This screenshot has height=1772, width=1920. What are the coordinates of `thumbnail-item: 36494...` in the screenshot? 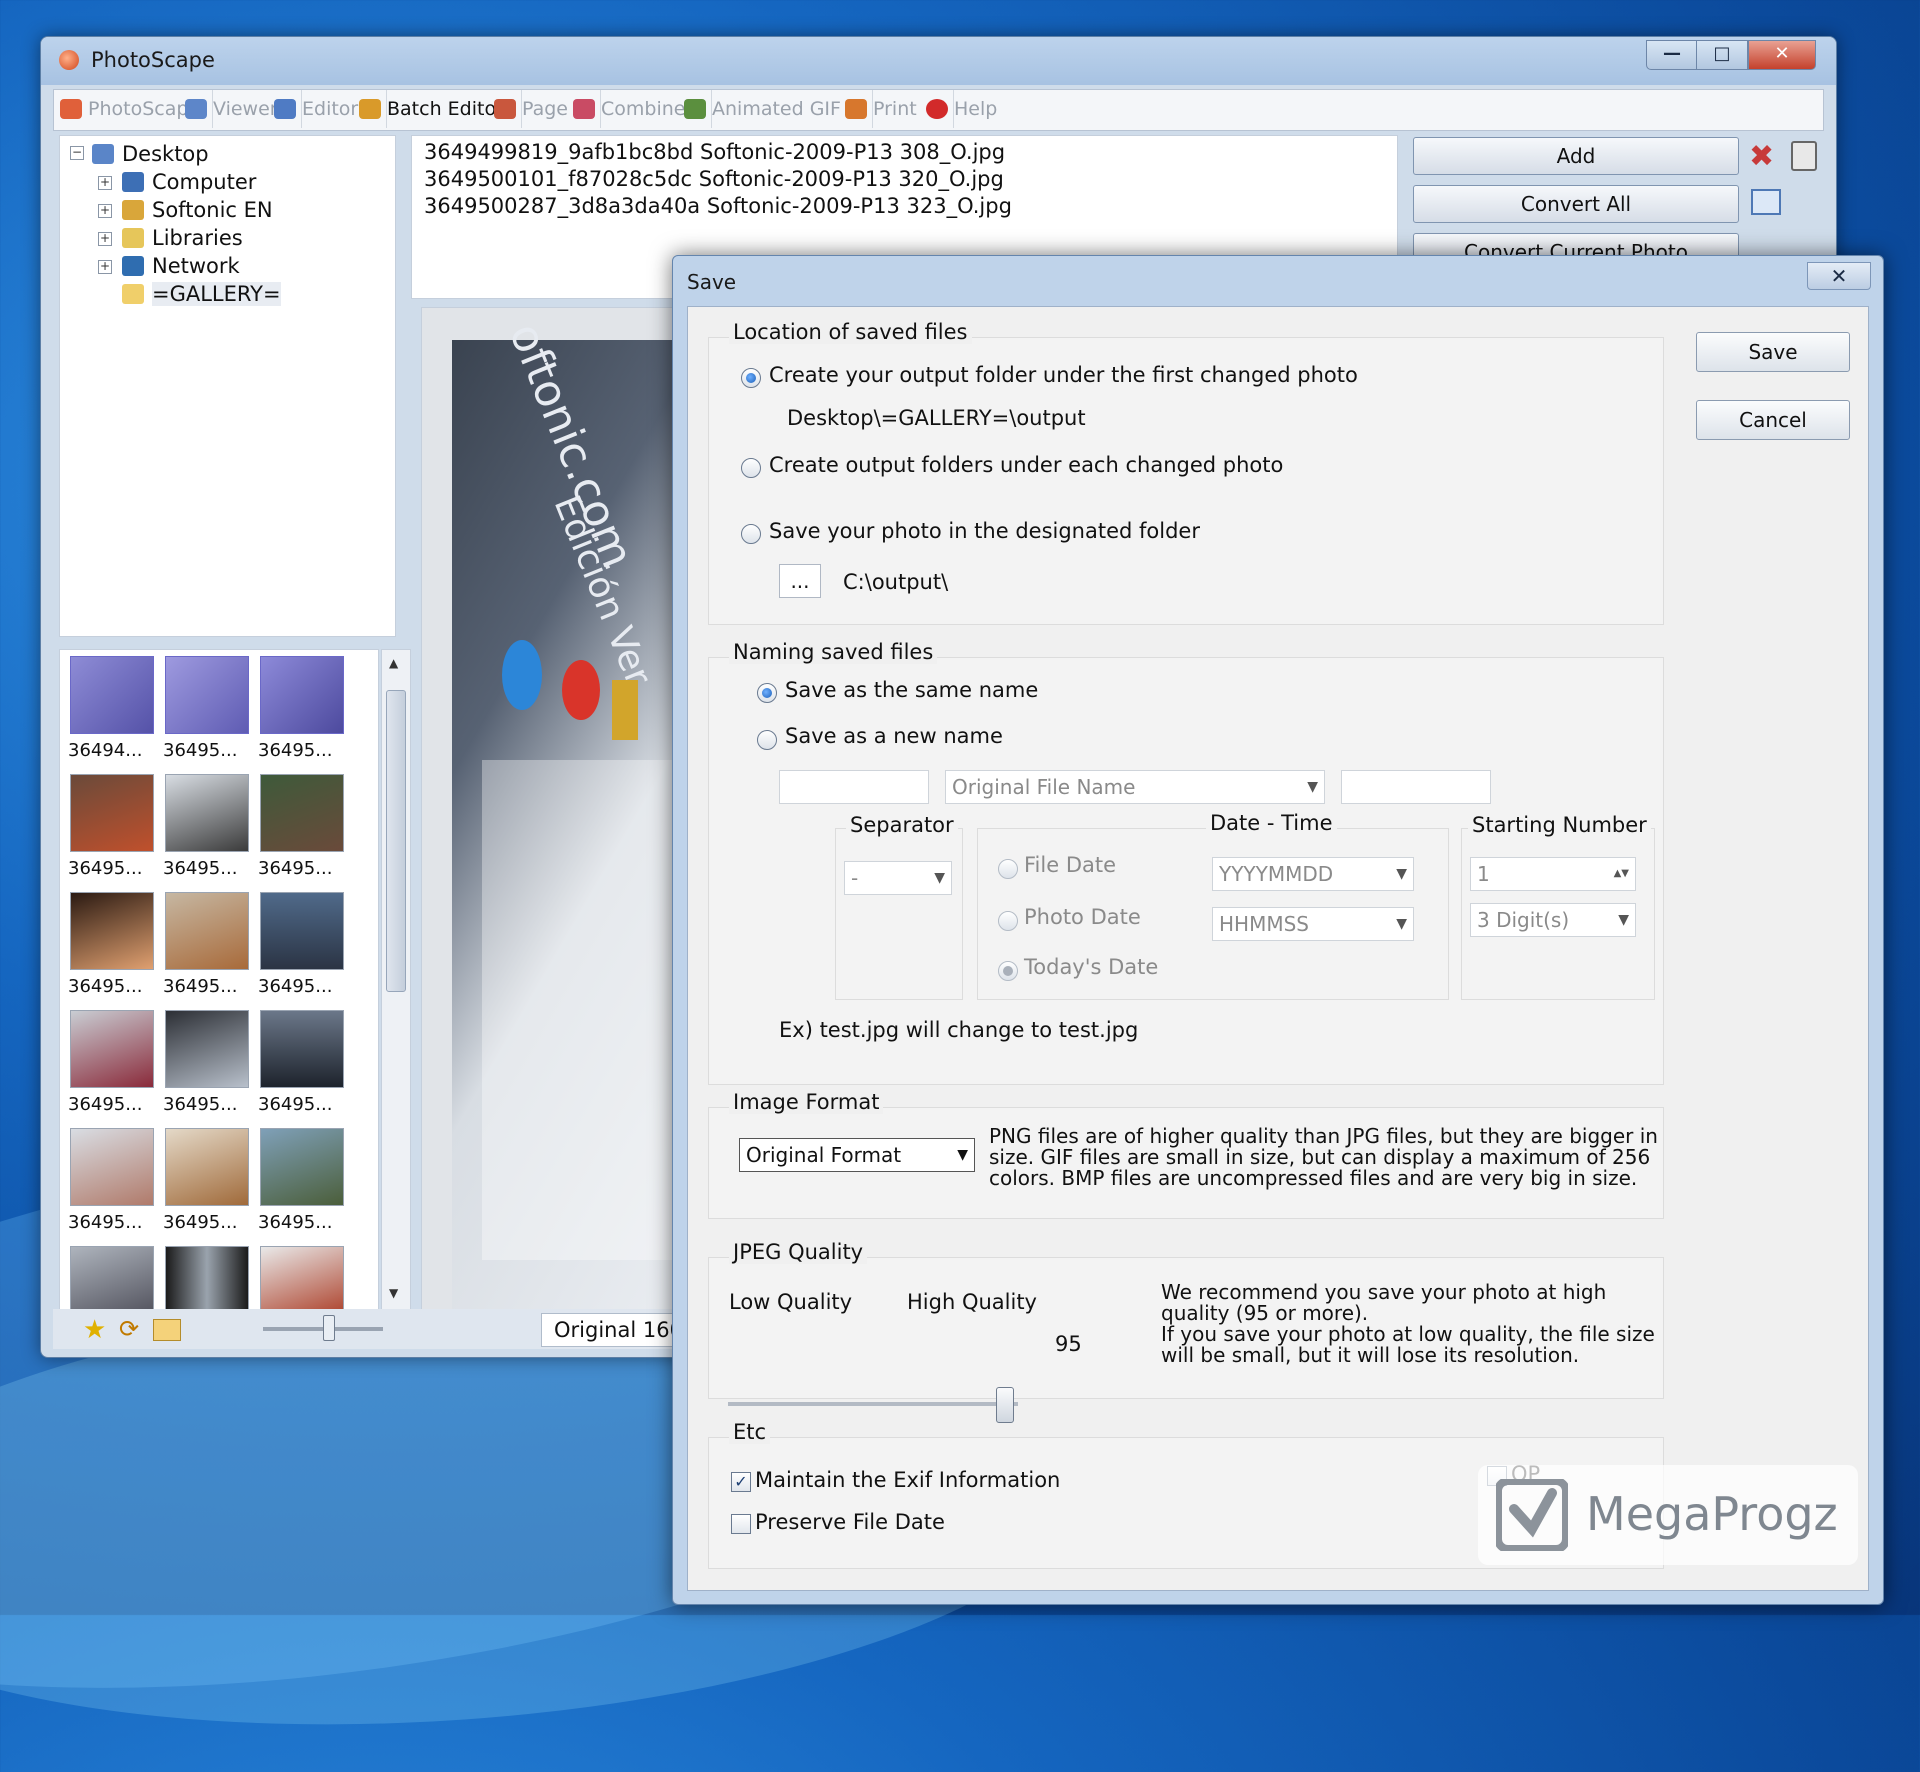 It's located at (111, 705).